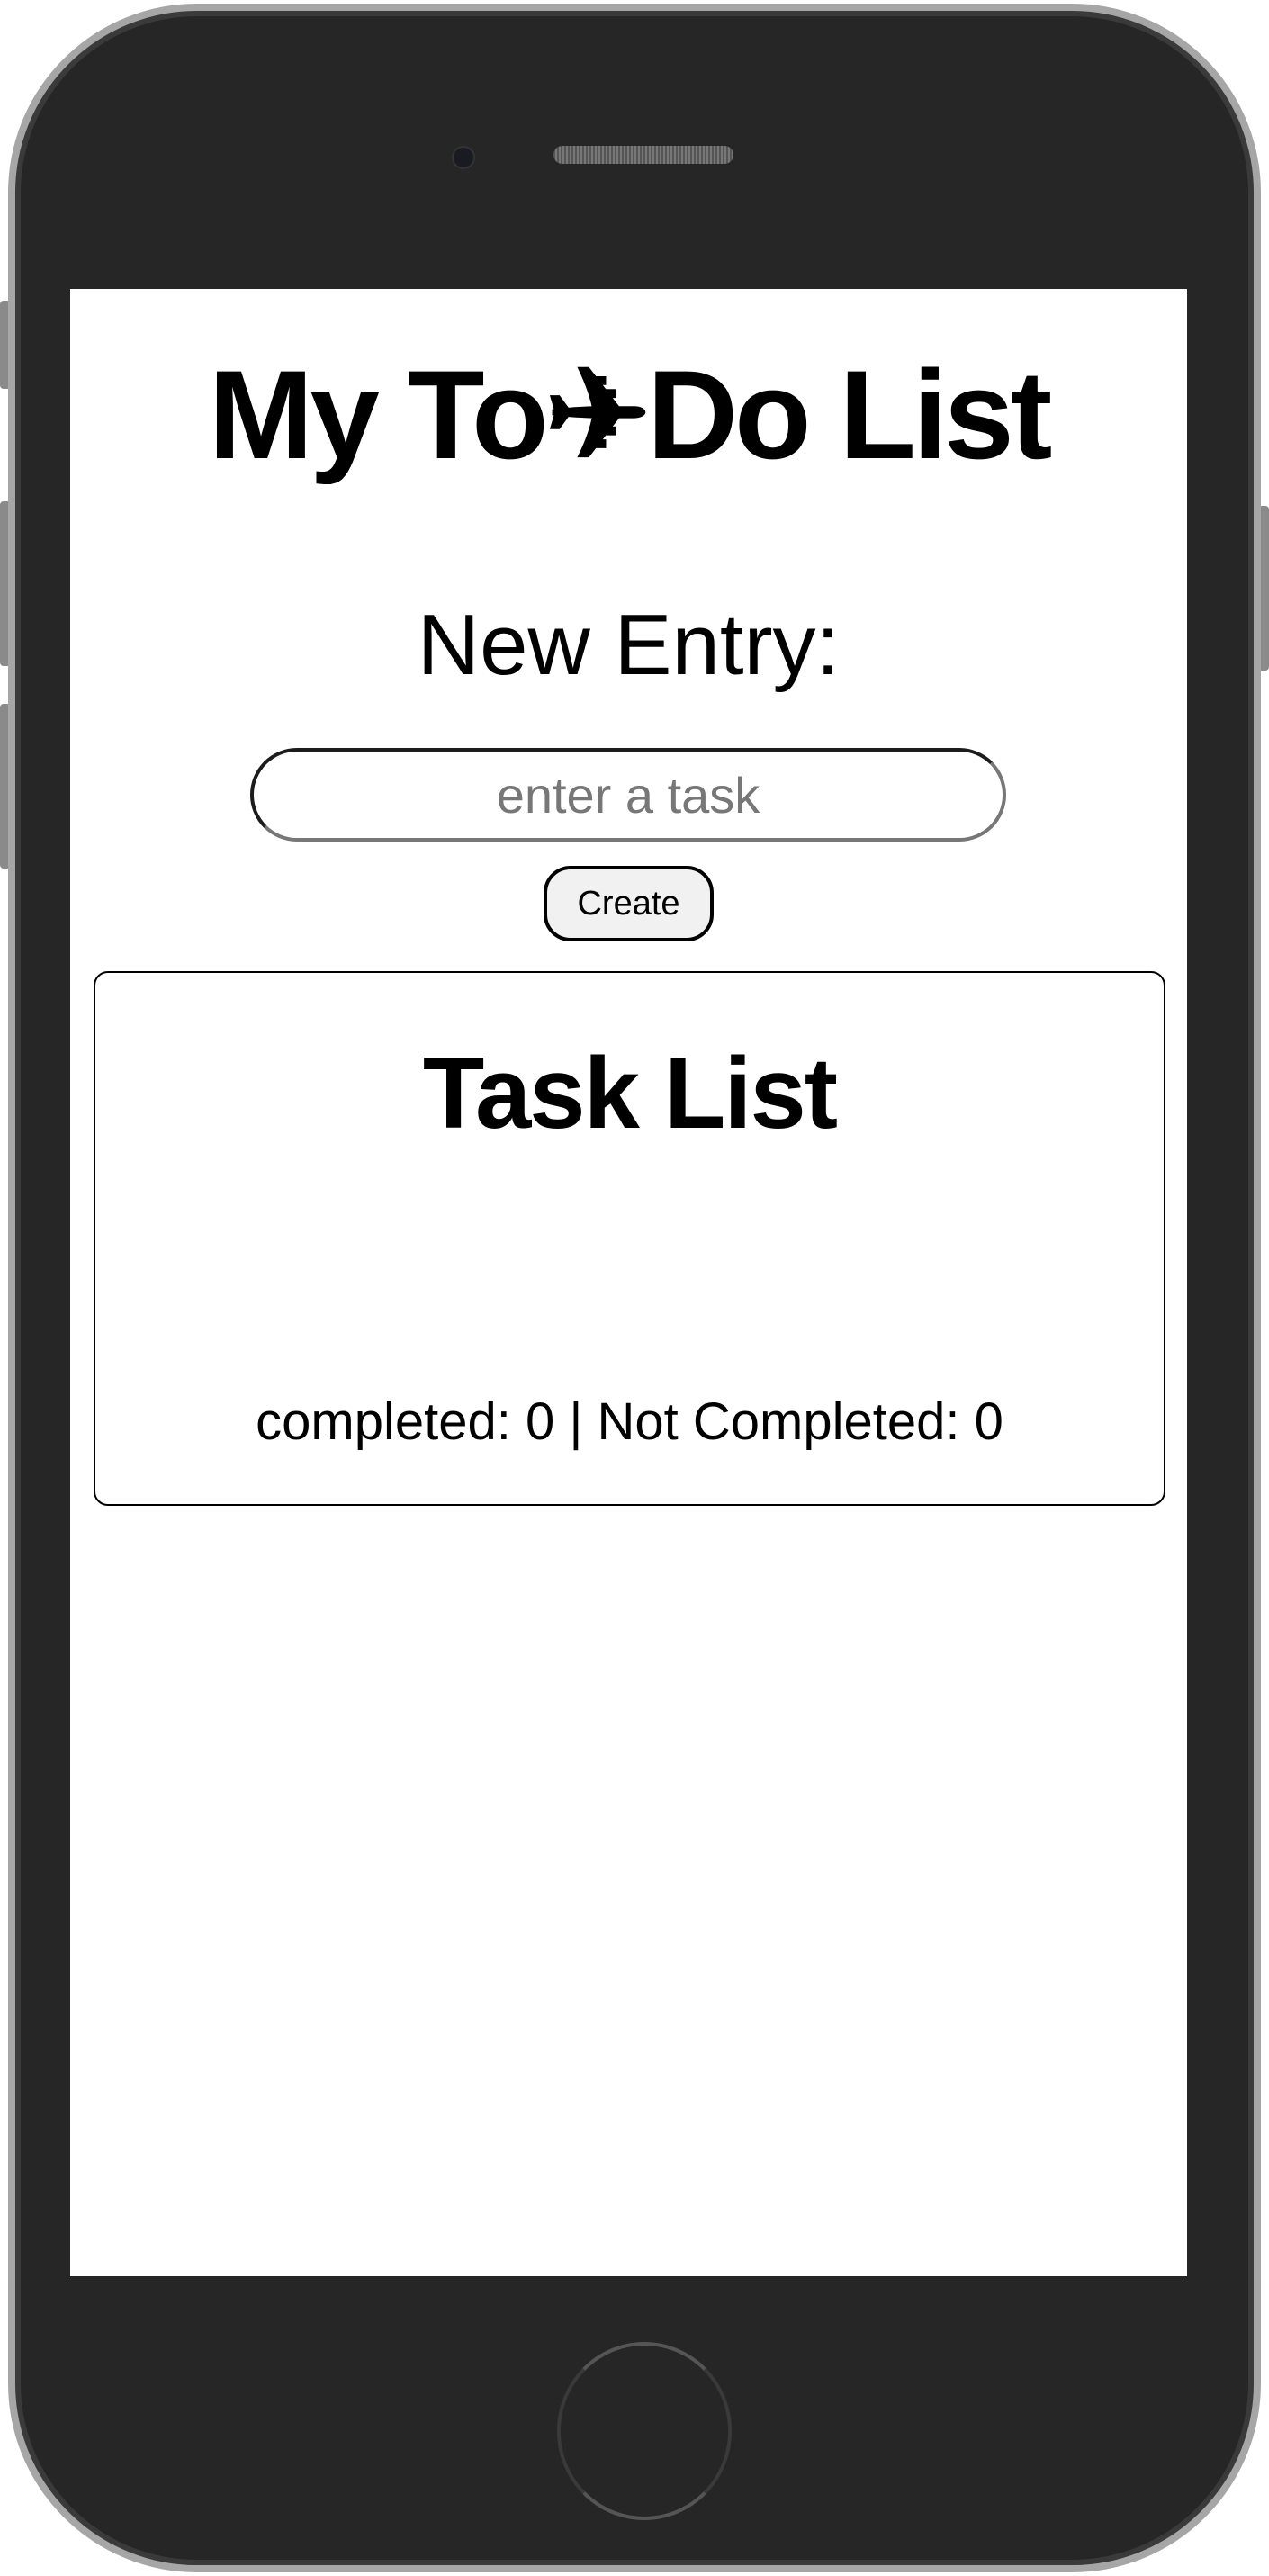  What do you see at coordinates (645, 2431) in the screenshot?
I see `home-button` at bounding box center [645, 2431].